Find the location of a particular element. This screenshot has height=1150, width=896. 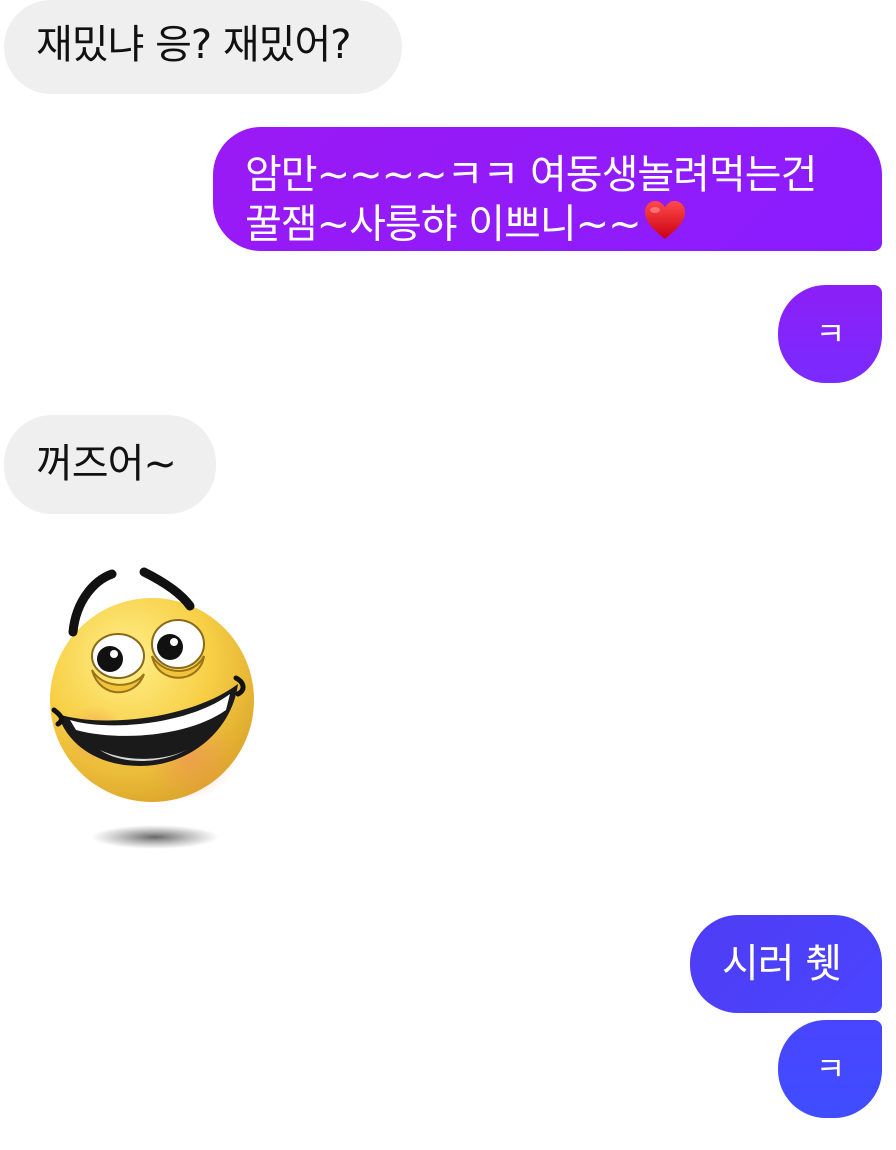

message-text: 꺼즈어~ is located at coordinates (106, 464).